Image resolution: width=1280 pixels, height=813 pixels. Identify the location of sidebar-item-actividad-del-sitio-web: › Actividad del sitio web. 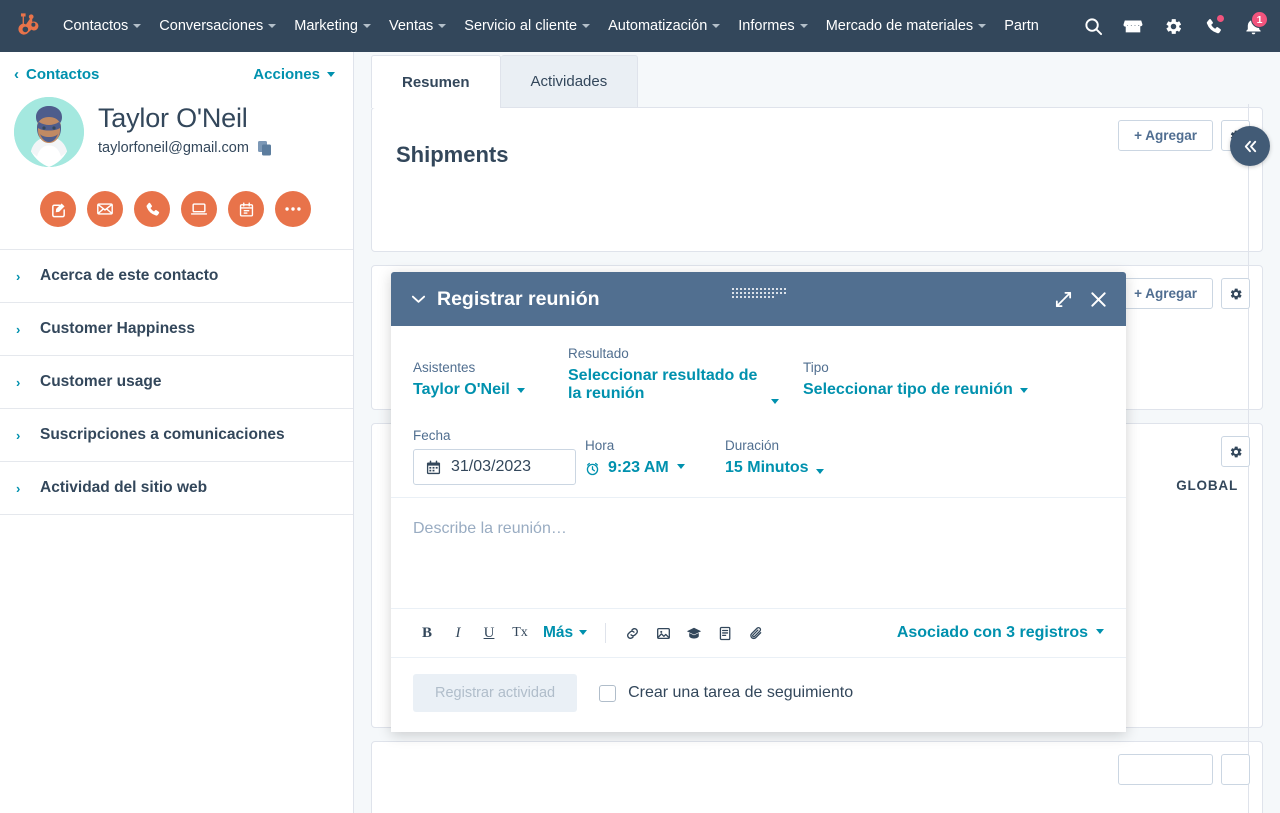
(176, 487).